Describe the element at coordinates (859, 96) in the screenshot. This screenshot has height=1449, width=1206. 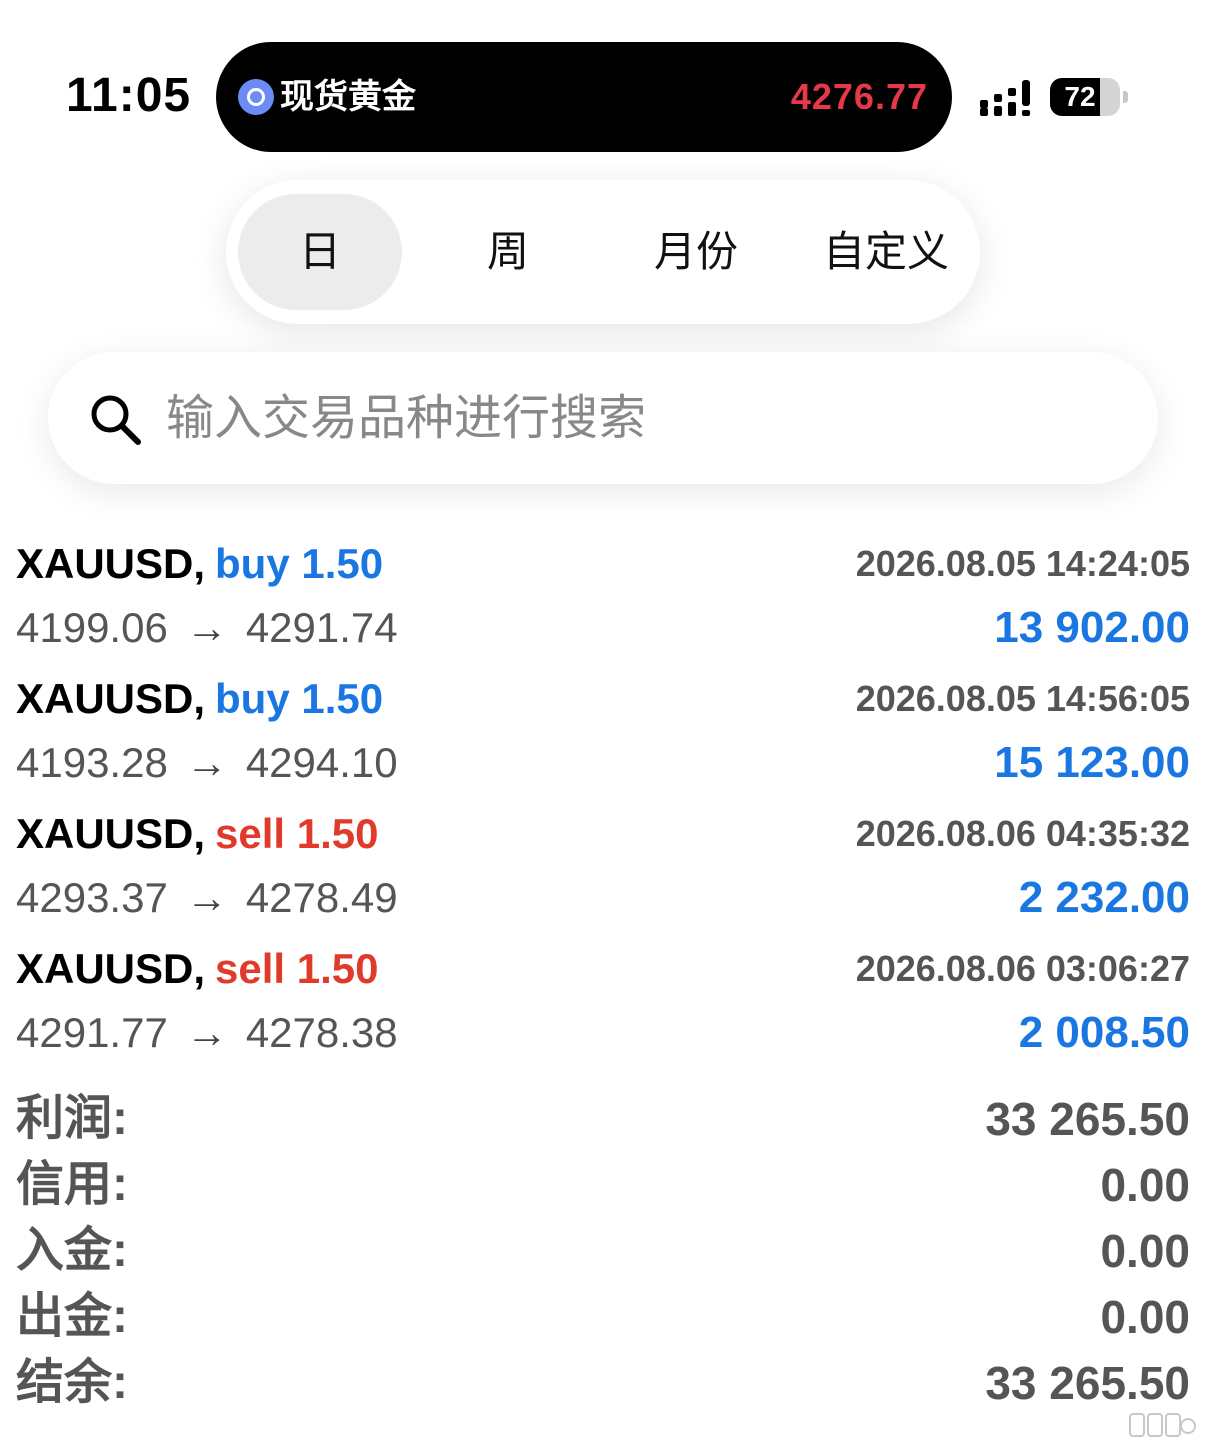
I see `island-price: 4276.77` at that location.